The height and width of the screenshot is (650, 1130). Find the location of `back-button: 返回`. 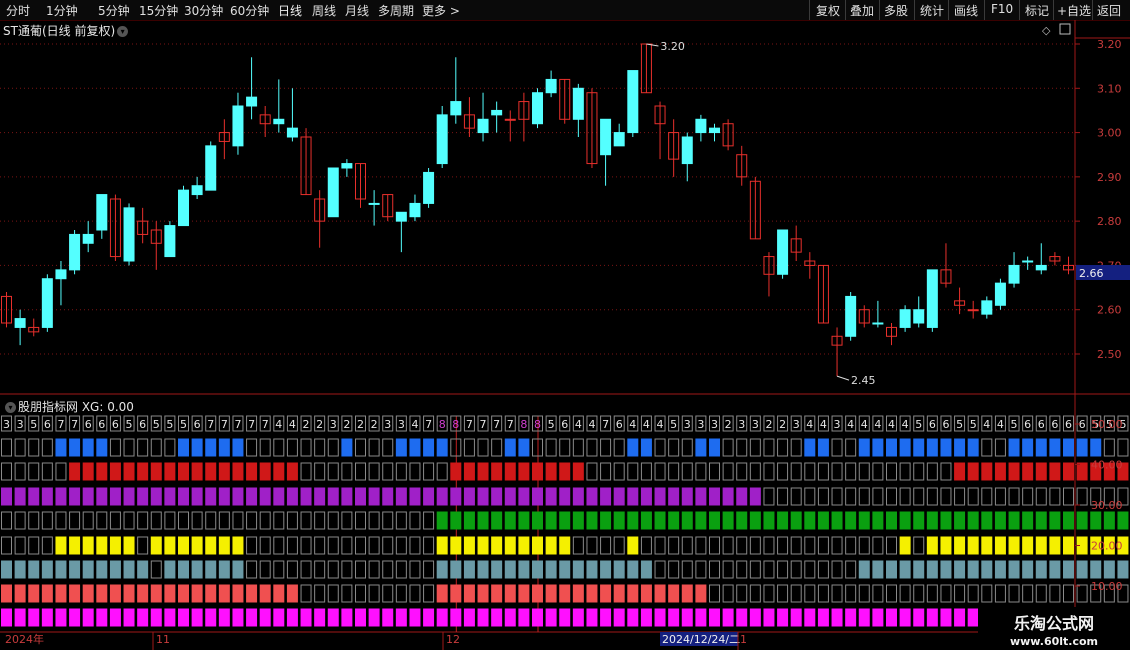

back-button: 返回 is located at coordinates (1109, 10).